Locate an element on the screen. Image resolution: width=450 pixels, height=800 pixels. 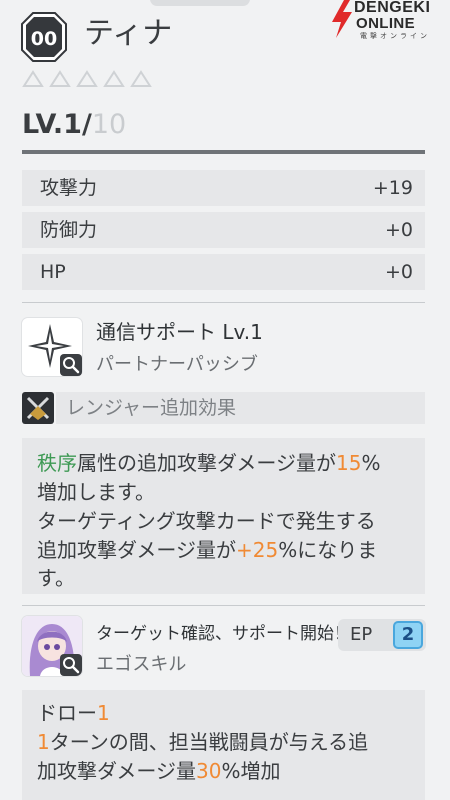
ego-desc-line3: 加攻撃ダメージ量30%増加 is located at coordinates (159, 771).